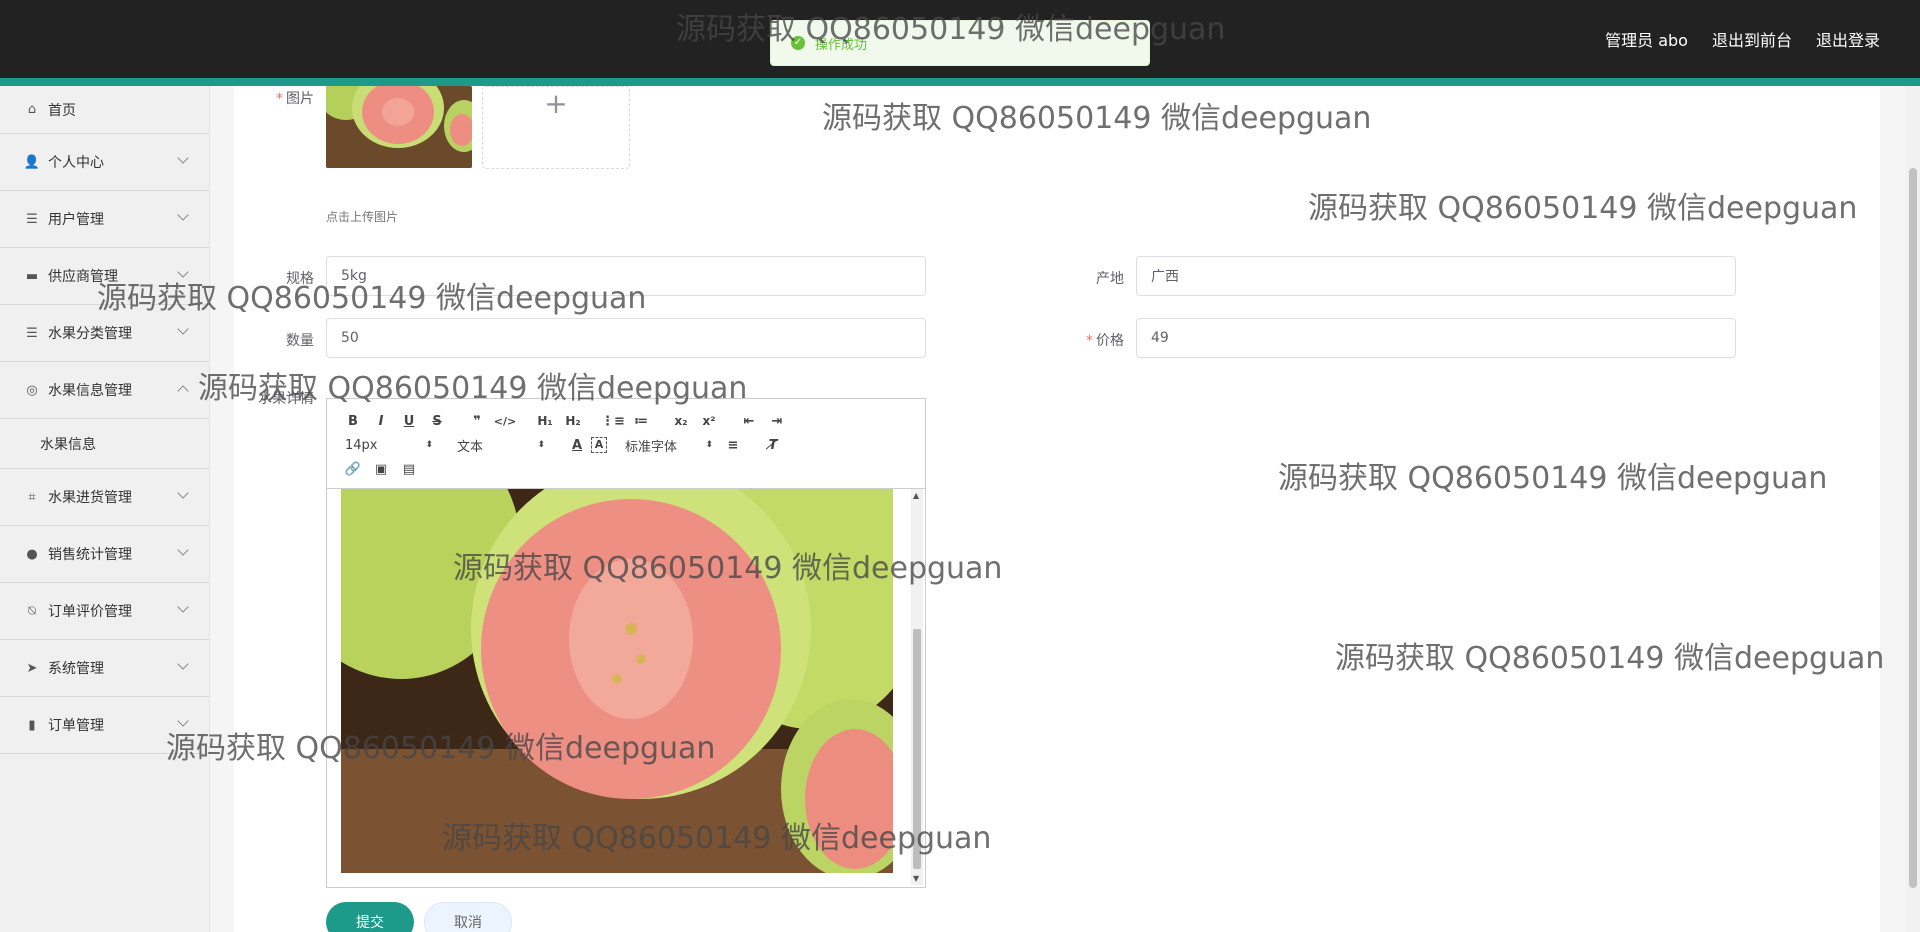 This screenshot has height=932, width=1920. I want to click on h2-icon: H₂, so click(573, 421).